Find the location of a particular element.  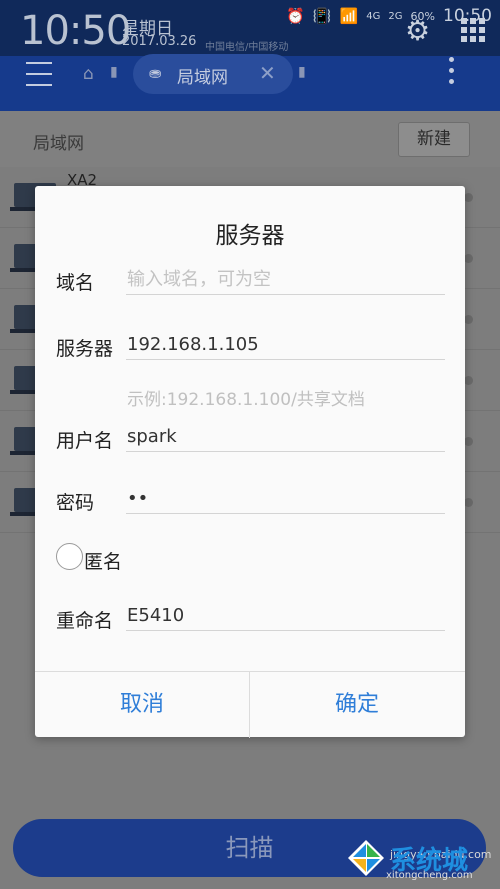

confirm-button: 确定 is located at coordinates (357, 705).